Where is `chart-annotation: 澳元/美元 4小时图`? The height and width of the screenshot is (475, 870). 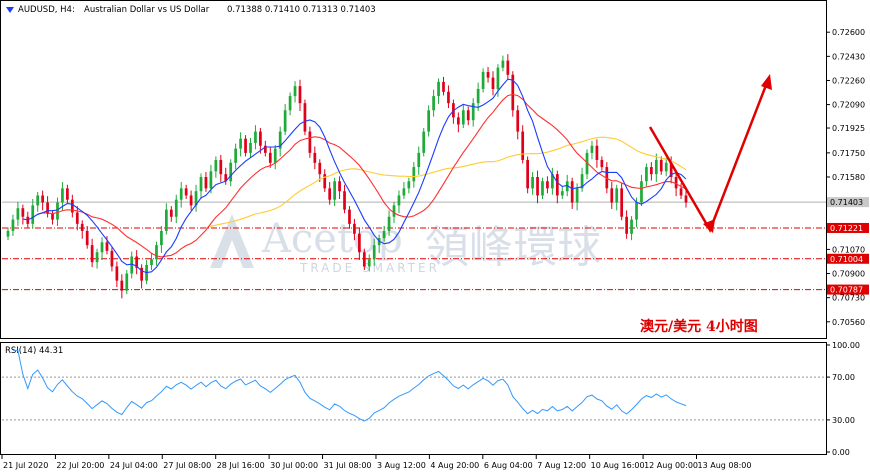 chart-annotation: 澳元/美元 4小时图 is located at coordinates (699, 326).